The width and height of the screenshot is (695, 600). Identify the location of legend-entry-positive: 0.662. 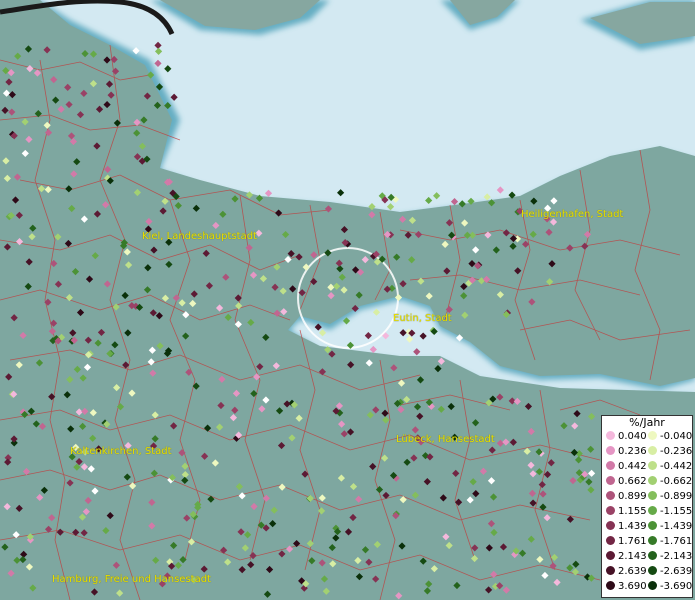
(626, 481).